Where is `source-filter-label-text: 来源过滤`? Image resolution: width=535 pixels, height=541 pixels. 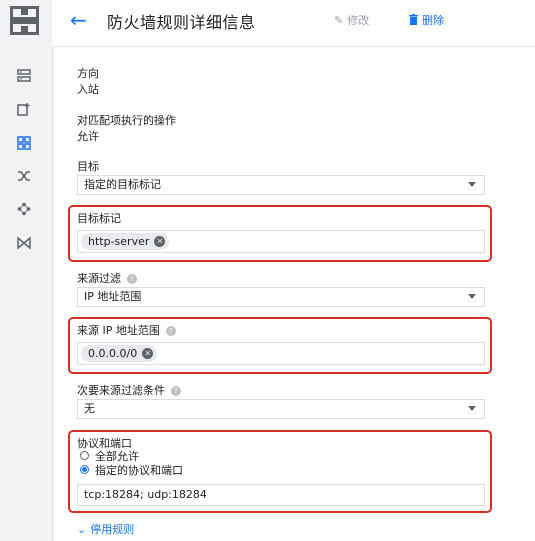
source-filter-label-text: 来源过滤 is located at coordinates (99, 278).